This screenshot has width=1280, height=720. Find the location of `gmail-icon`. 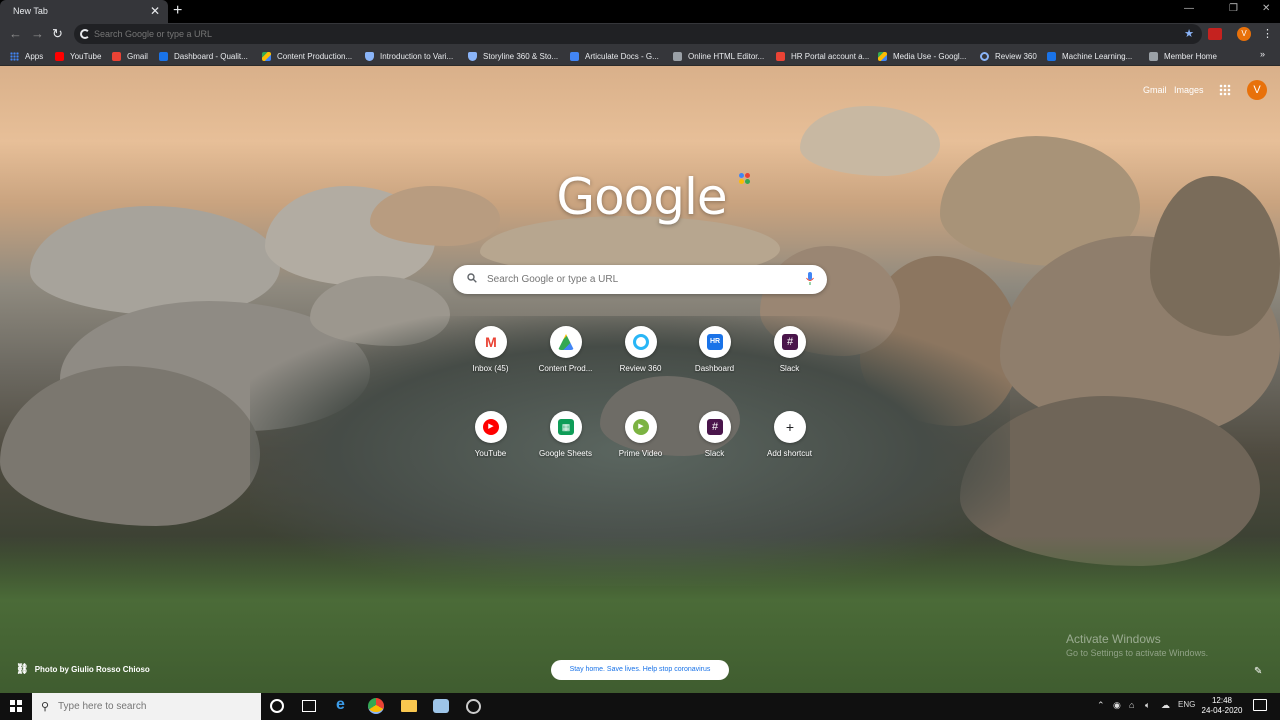

gmail-icon is located at coordinates (780, 56).